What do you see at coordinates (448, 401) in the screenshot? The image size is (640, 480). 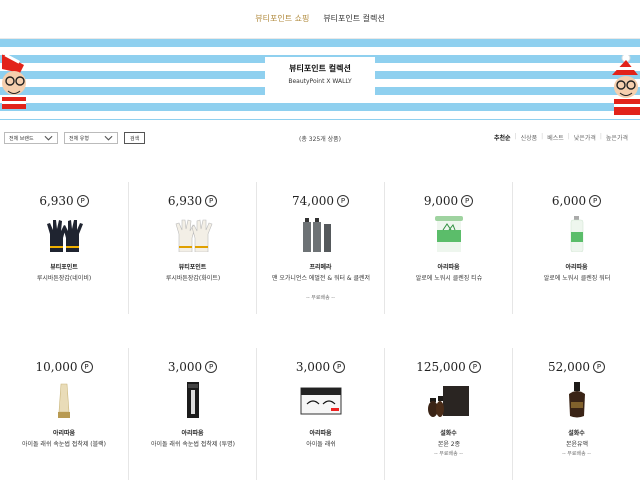 I see `sulwhasoo-set-icon` at bounding box center [448, 401].